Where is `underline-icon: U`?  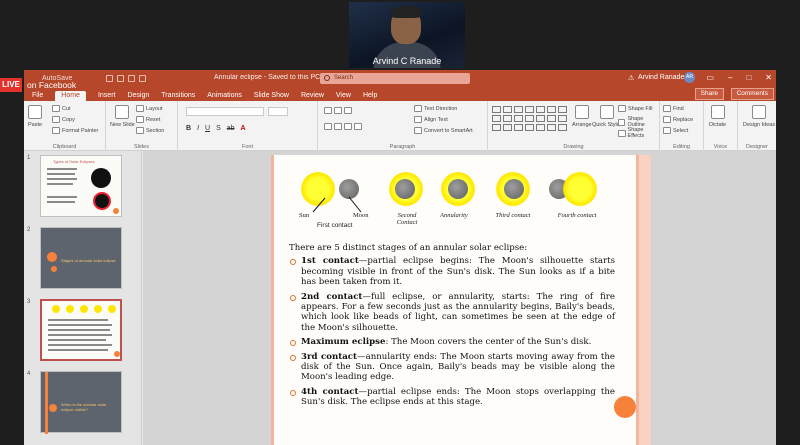
underline-icon: U is located at coordinates (207, 128).